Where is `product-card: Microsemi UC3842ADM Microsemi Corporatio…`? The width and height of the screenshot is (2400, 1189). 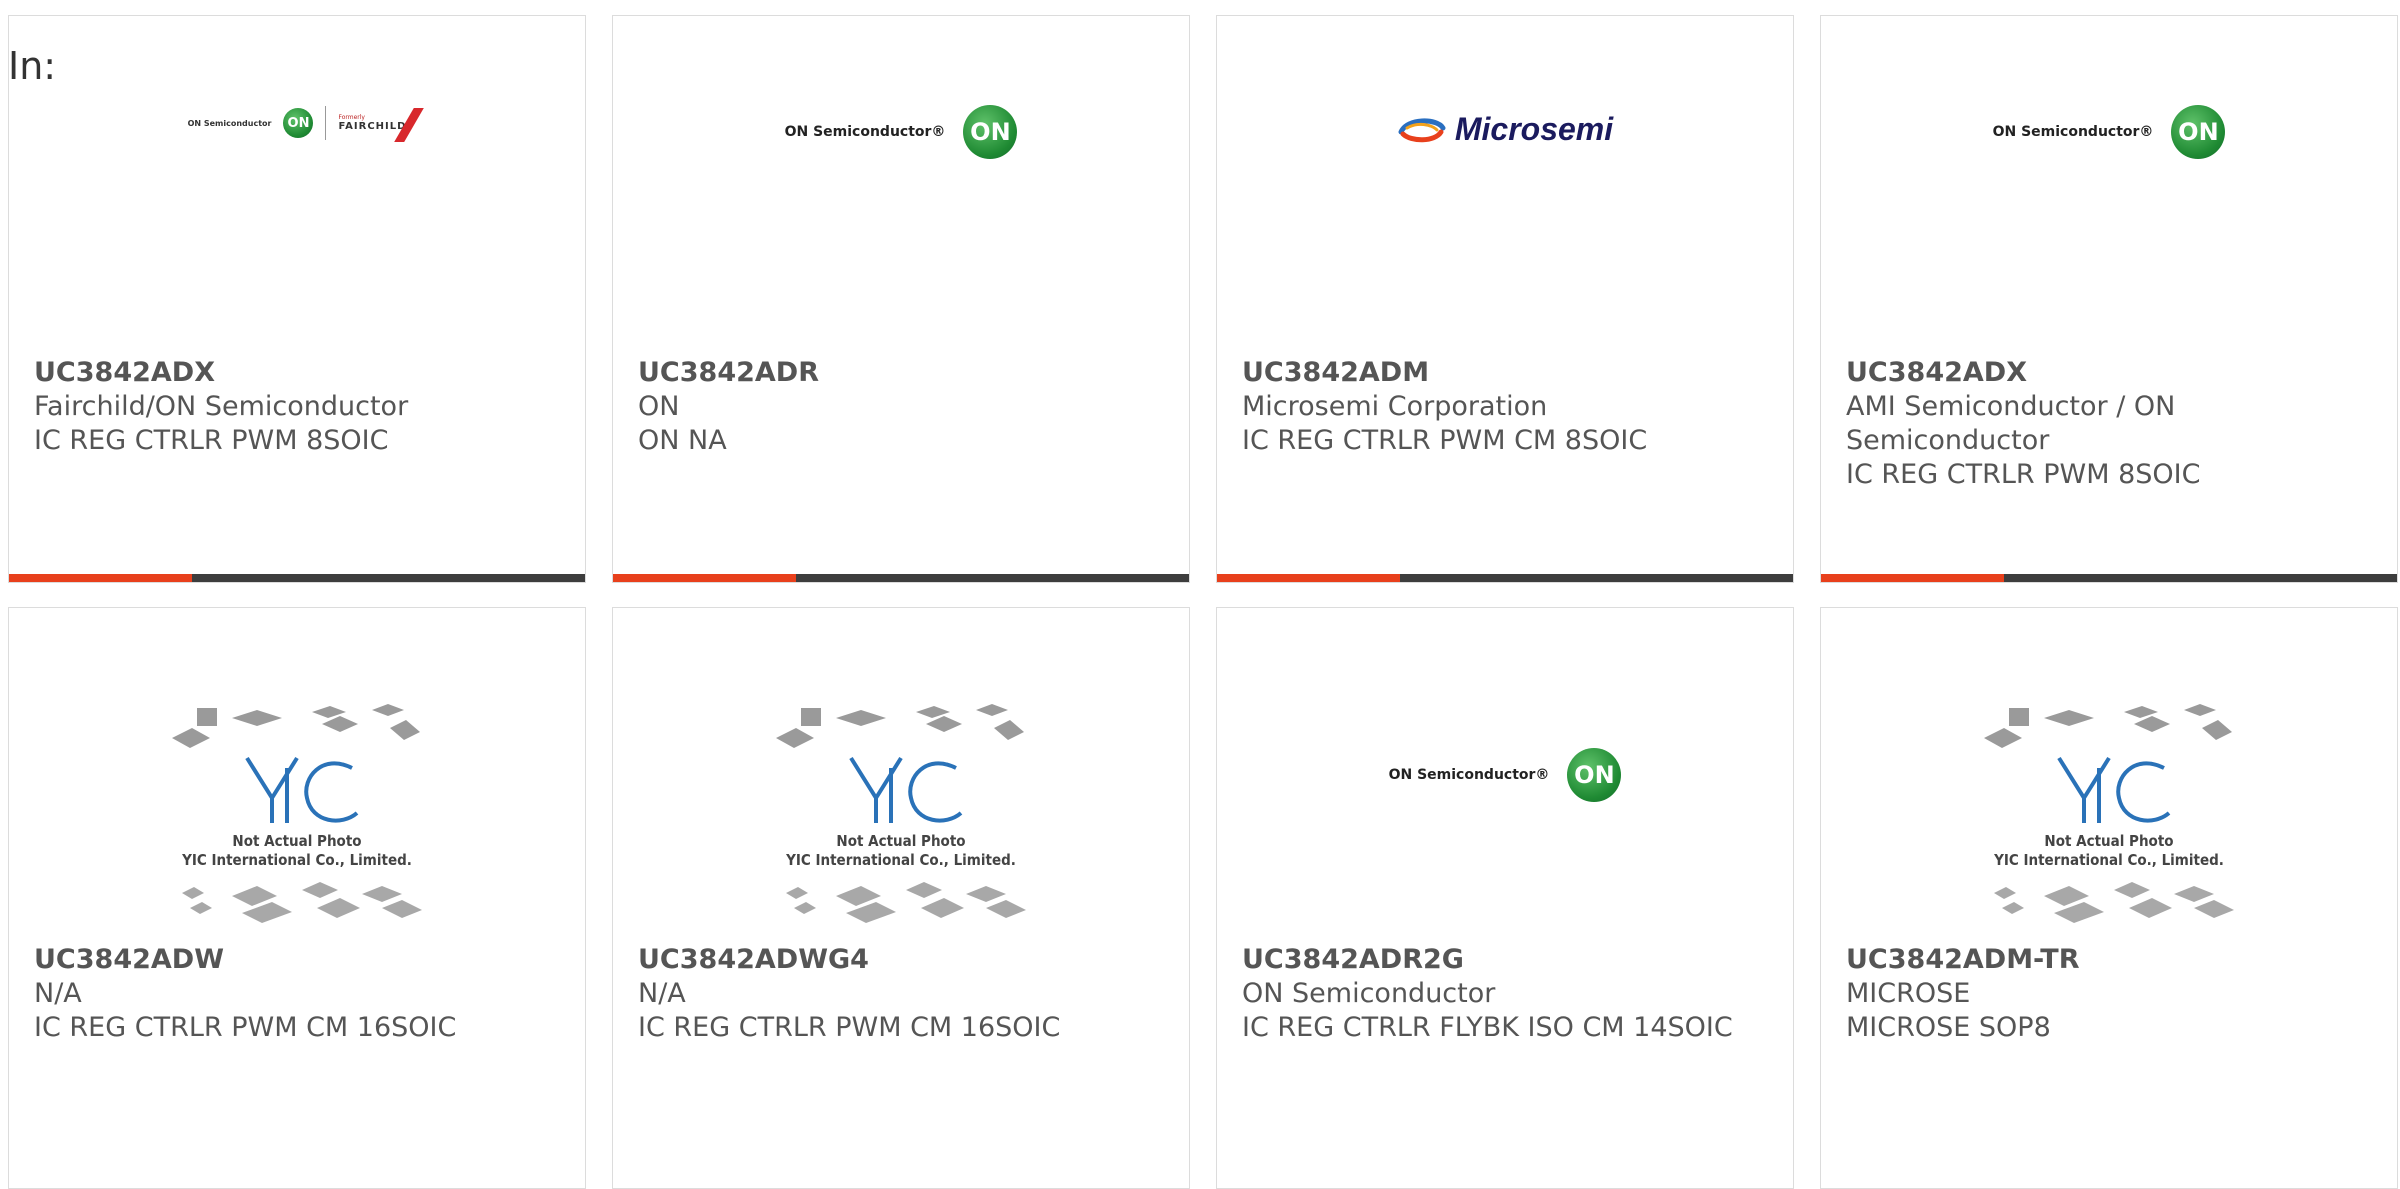 product-card: Microsemi UC3842ADM Microsemi Corporatio… is located at coordinates (1505, 299).